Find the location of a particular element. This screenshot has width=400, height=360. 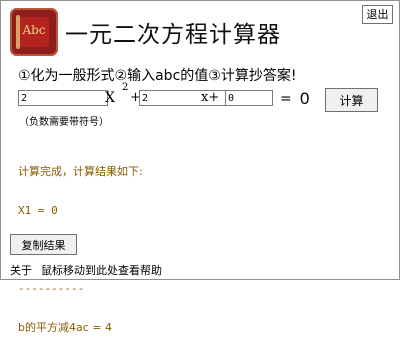

book-icon: Abc is located at coordinates (34, 32).